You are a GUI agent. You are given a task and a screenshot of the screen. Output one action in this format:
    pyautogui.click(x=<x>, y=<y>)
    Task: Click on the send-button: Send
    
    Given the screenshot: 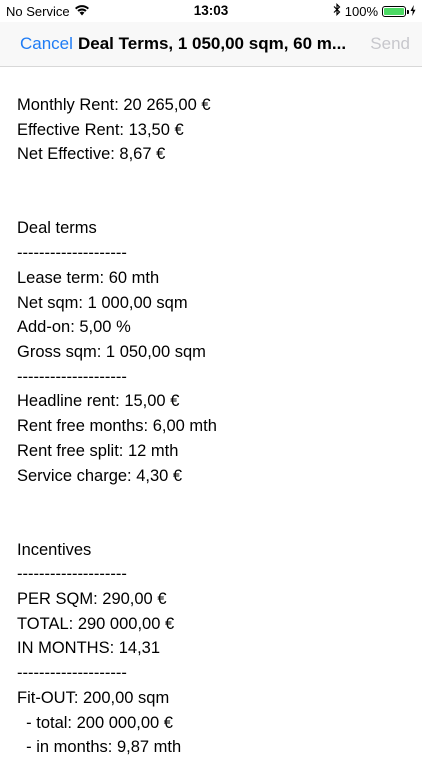 What is the action you would take?
    pyautogui.click(x=390, y=44)
    